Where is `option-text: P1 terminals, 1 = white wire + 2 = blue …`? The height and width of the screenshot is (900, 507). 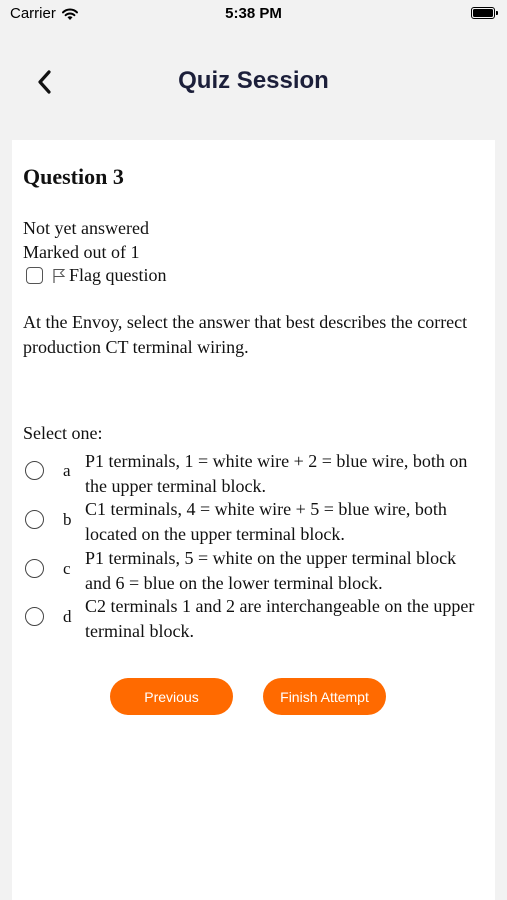 option-text: P1 terminals, 1 = white wire + 2 = blue … is located at coordinates (276, 473).